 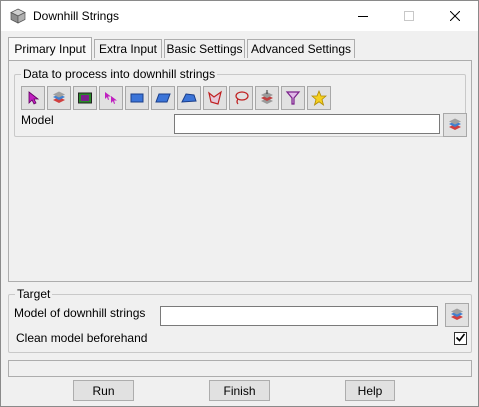 I want to click on data-model-picker-button, so click(x=455, y=125).